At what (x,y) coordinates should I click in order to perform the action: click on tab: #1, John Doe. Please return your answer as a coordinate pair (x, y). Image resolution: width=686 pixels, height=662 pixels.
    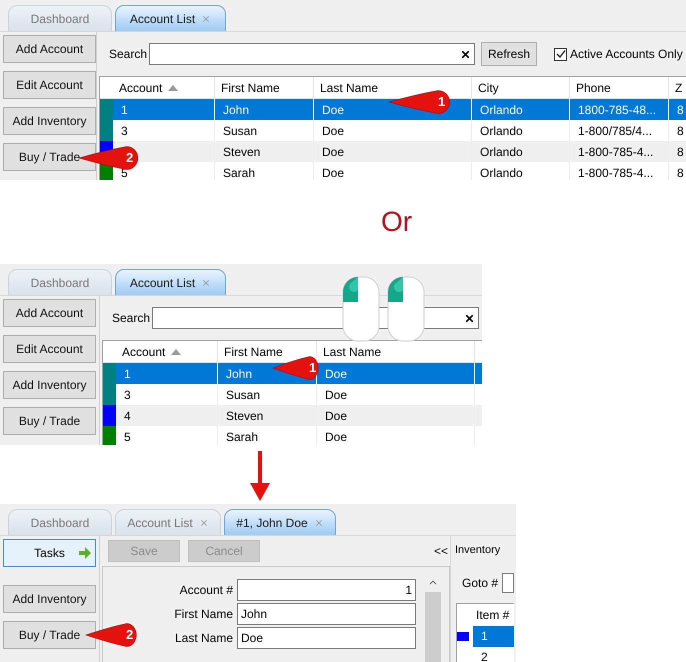
    Looking at the image, I should click on (280, 522).